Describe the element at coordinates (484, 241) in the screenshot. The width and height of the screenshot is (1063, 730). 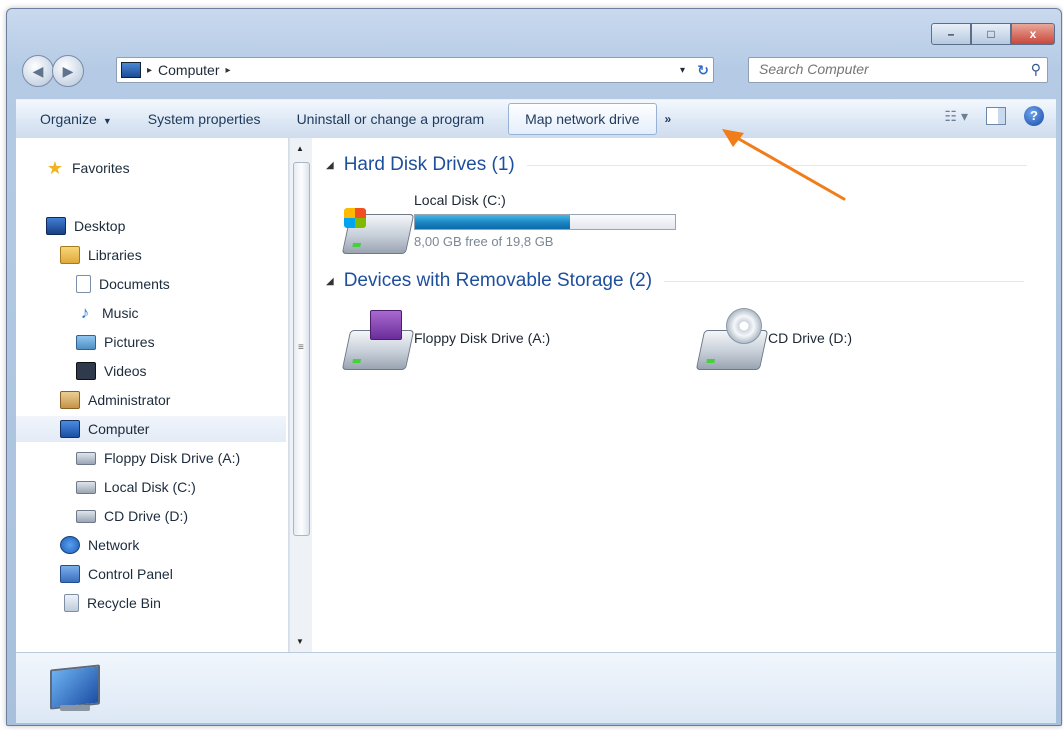
I see `drive-free-space: 8,00 GB free of 19,8 GB` at that location.